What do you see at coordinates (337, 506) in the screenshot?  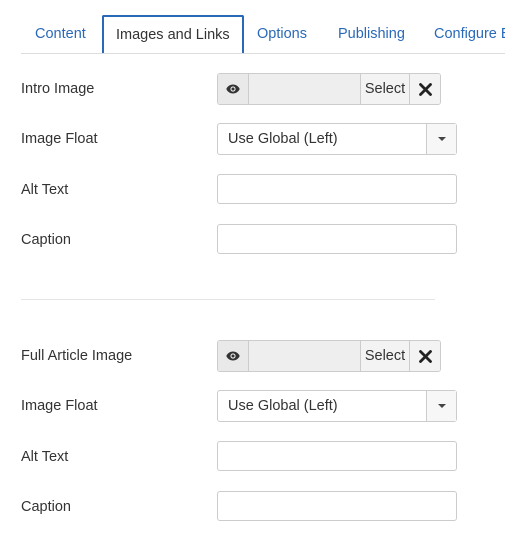 I see `full-caption-input` at bounding box center [337, 506].